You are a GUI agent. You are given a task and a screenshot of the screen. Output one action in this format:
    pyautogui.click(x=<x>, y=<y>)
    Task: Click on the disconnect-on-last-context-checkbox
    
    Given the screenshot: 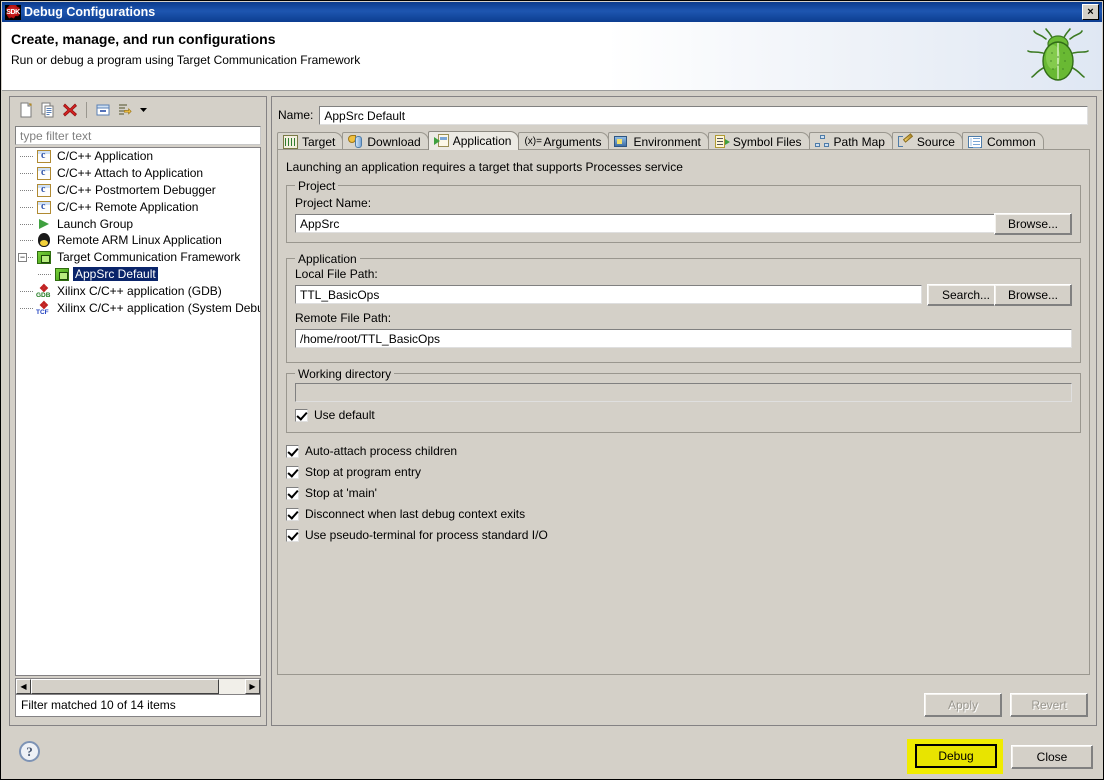 What is the action you would take?
    pyautogui.click(x=292, y=514)
    